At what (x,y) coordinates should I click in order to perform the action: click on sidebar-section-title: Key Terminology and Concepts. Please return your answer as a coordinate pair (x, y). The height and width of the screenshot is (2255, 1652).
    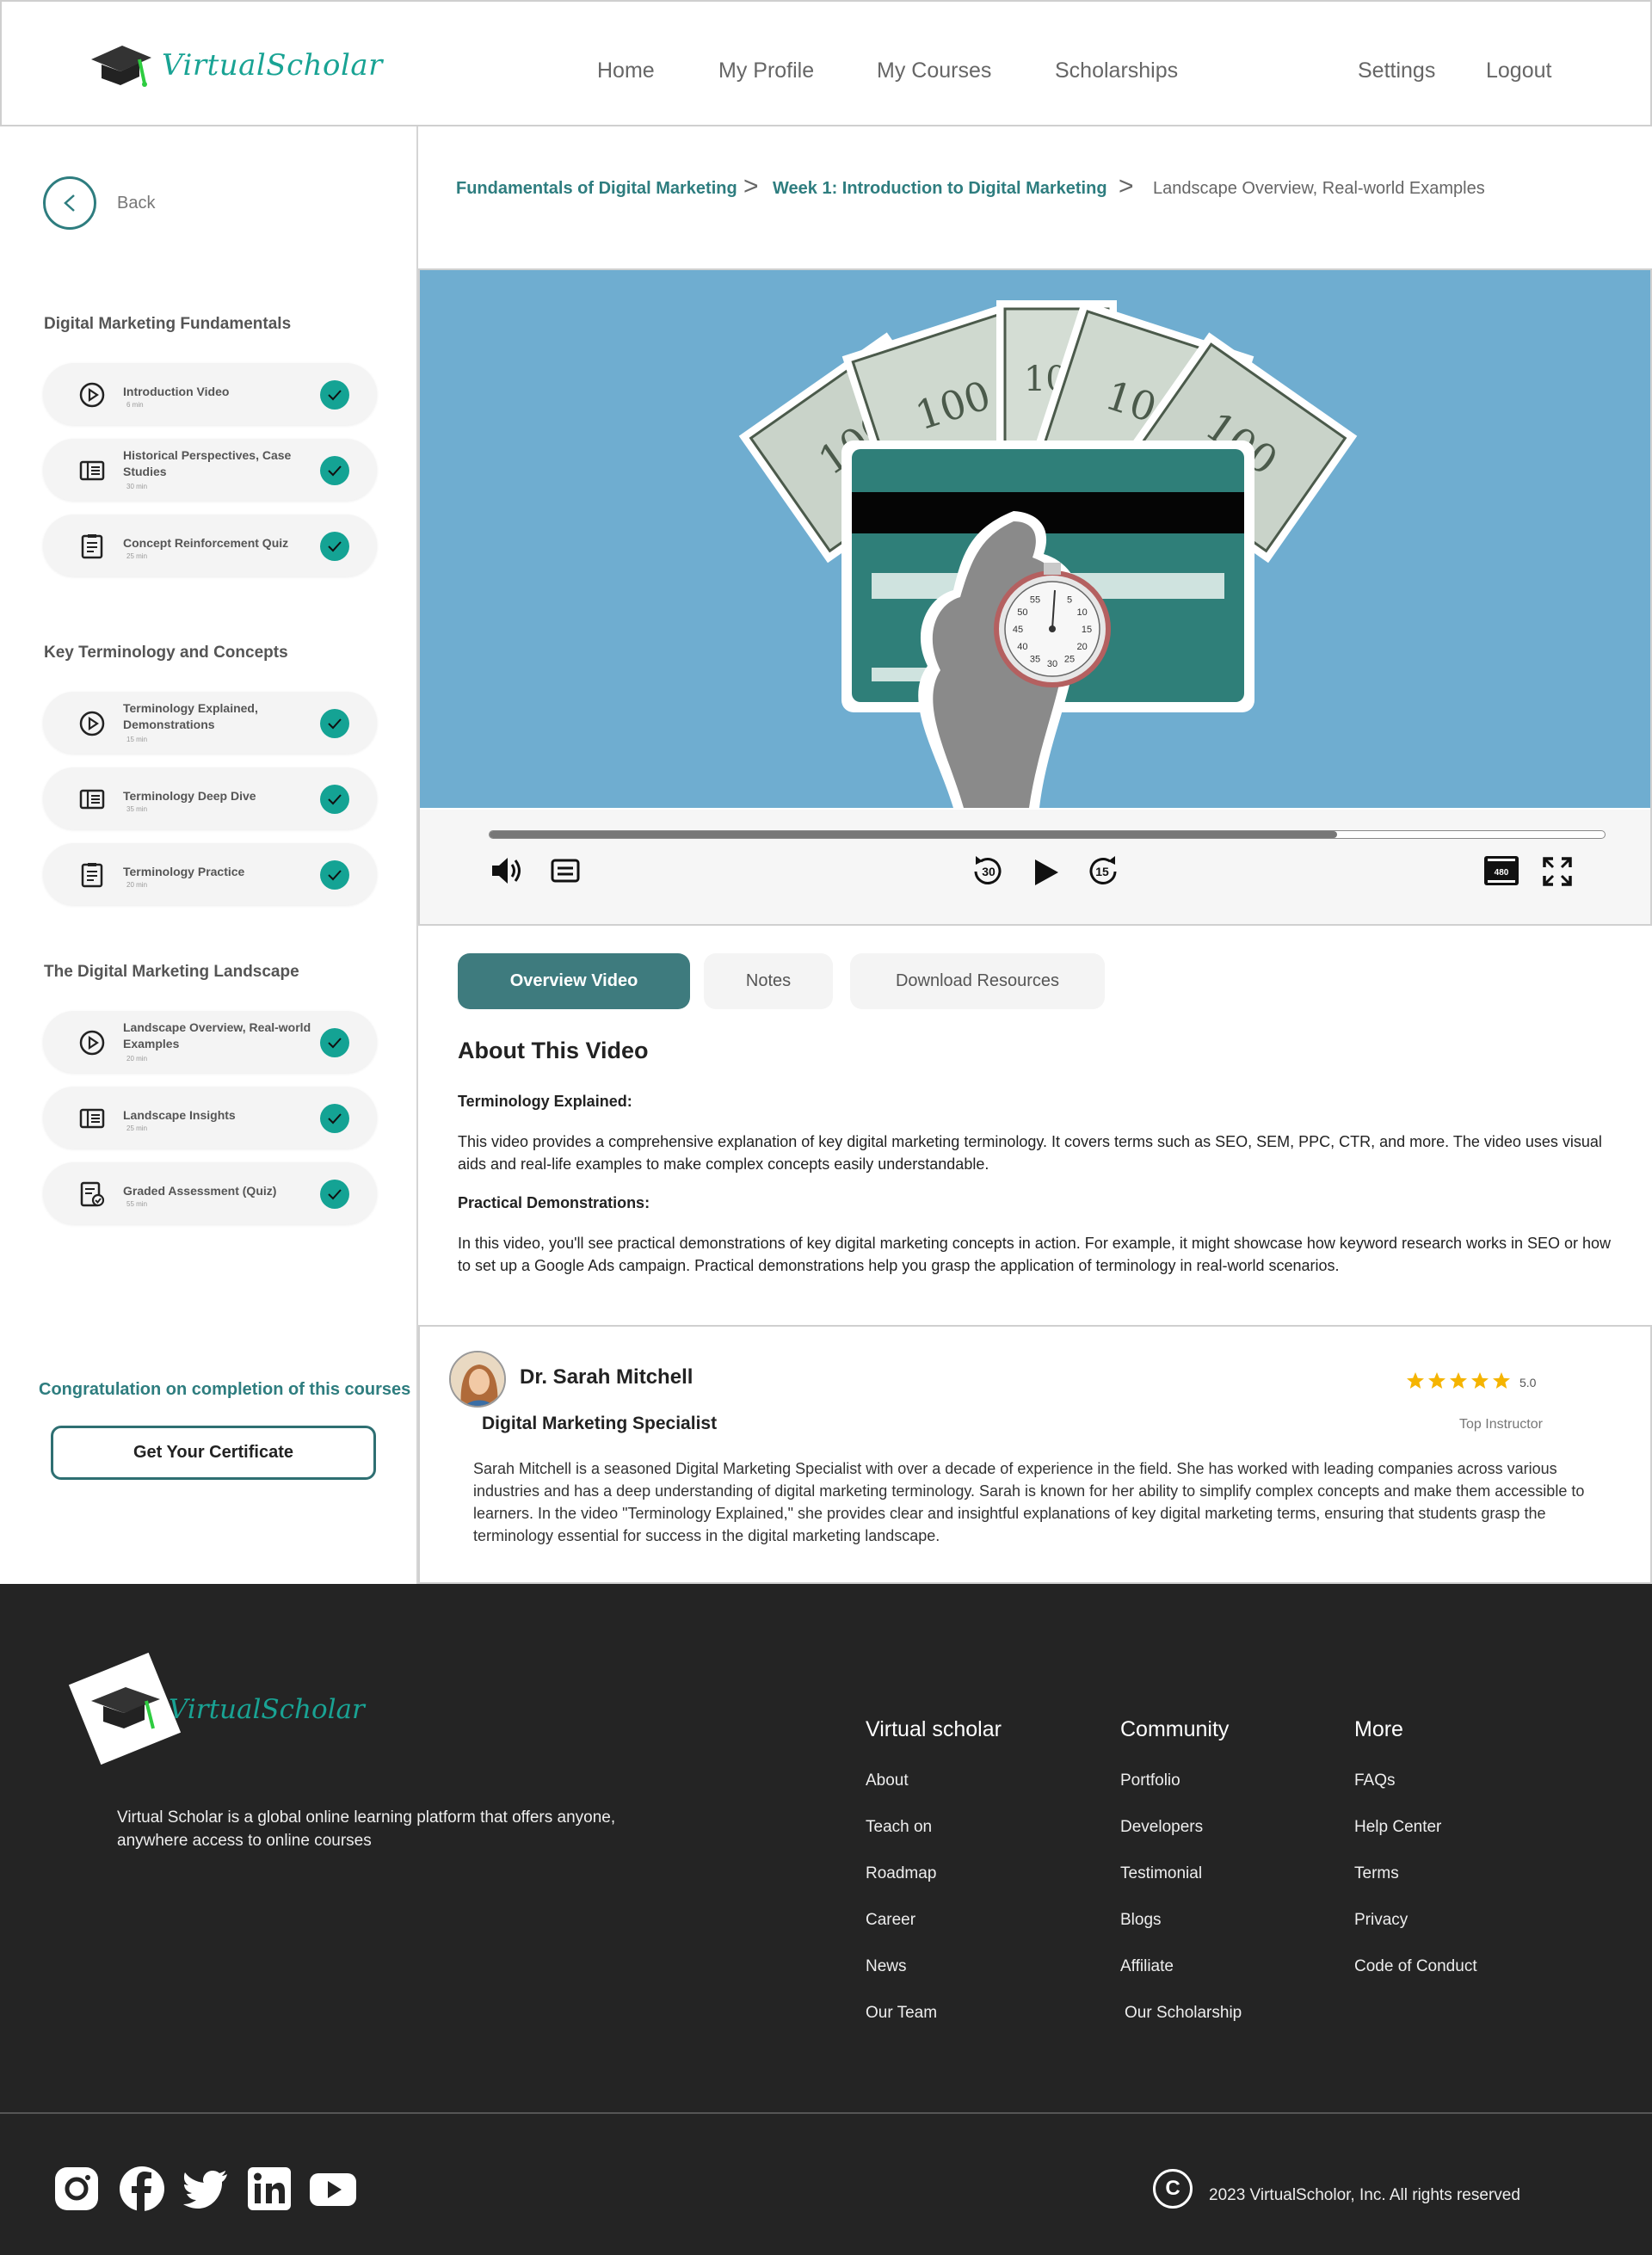
    Looking at the image, I should click on (166, 653).